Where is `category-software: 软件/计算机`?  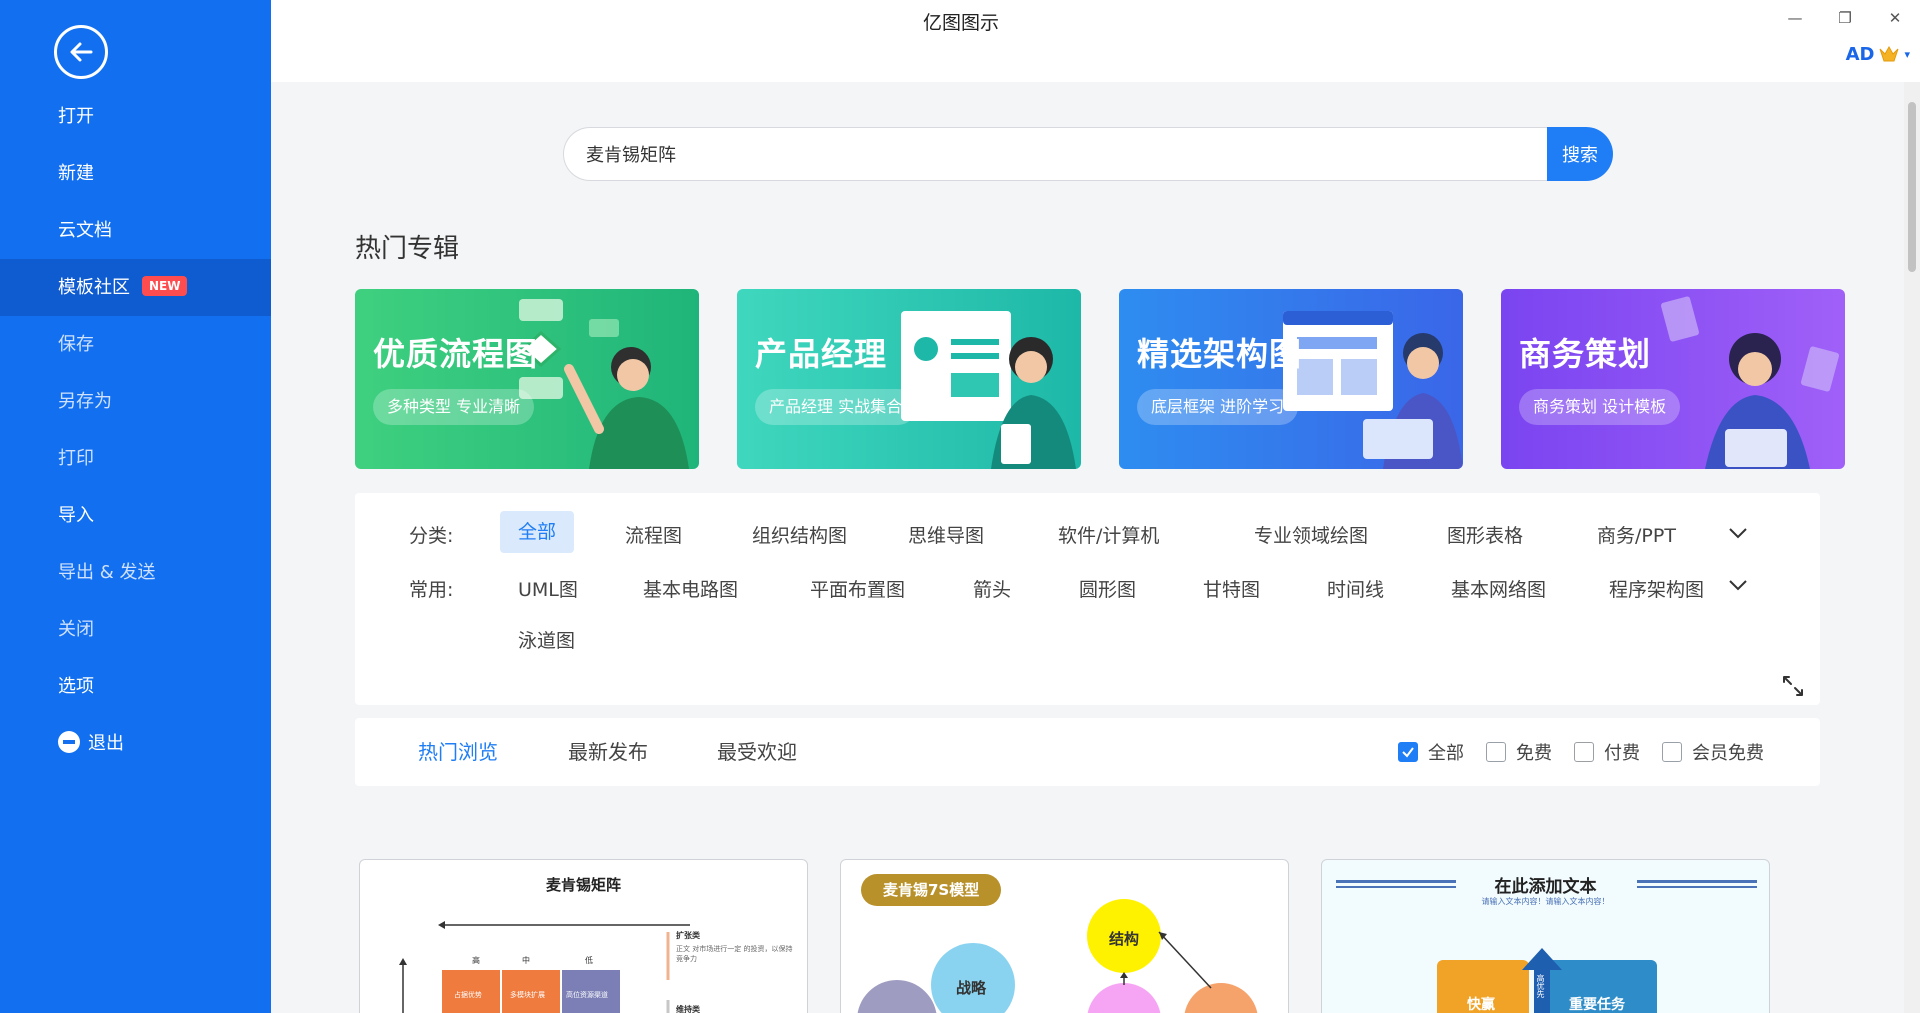 category-software: 软件/计算机 is located at coordinates (1108, 534).